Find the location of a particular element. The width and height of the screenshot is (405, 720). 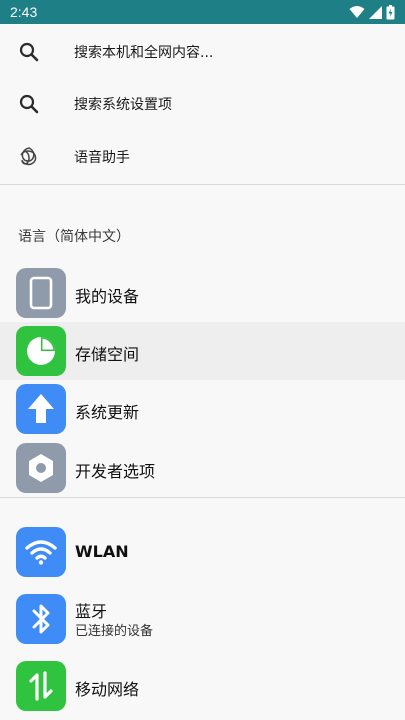

search-settings-row: 搜索系统设置项 is located at coordinates (202, 104).